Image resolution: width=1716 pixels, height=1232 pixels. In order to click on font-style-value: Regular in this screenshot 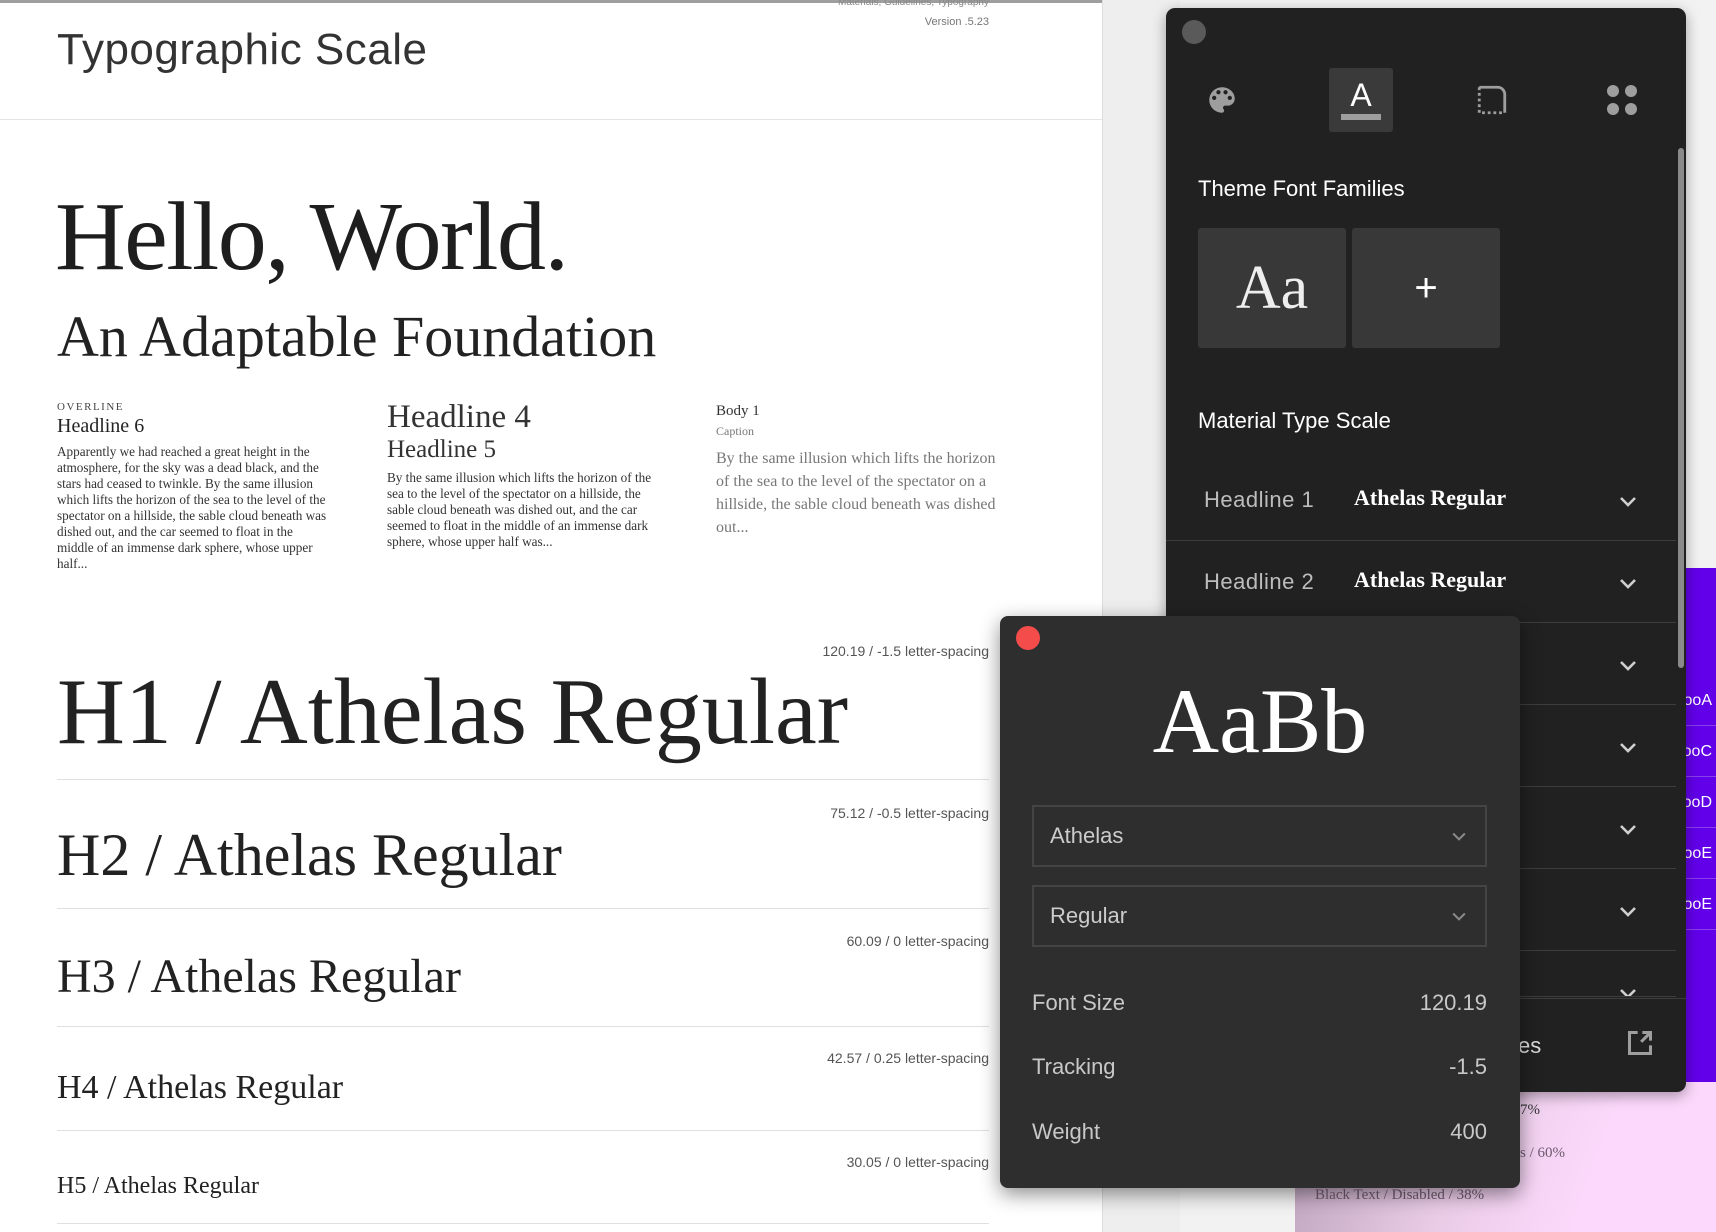, I will do `click(1089, 915)`.